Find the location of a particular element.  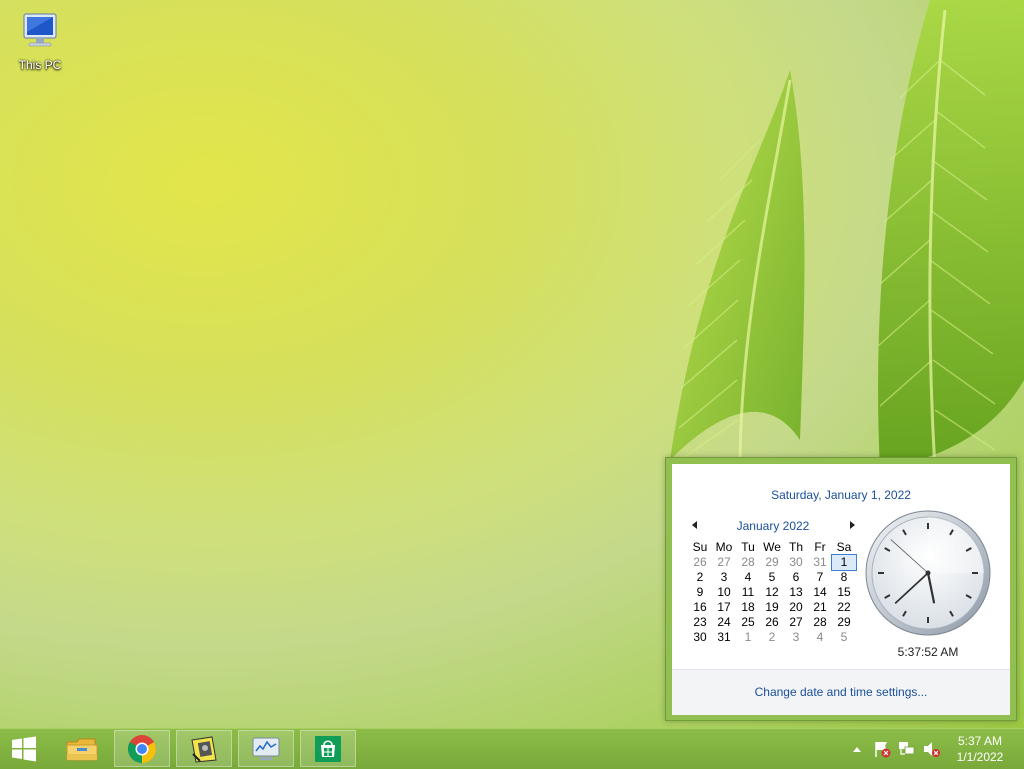

calendar-day: 22 is located at coordinates (844, 607).